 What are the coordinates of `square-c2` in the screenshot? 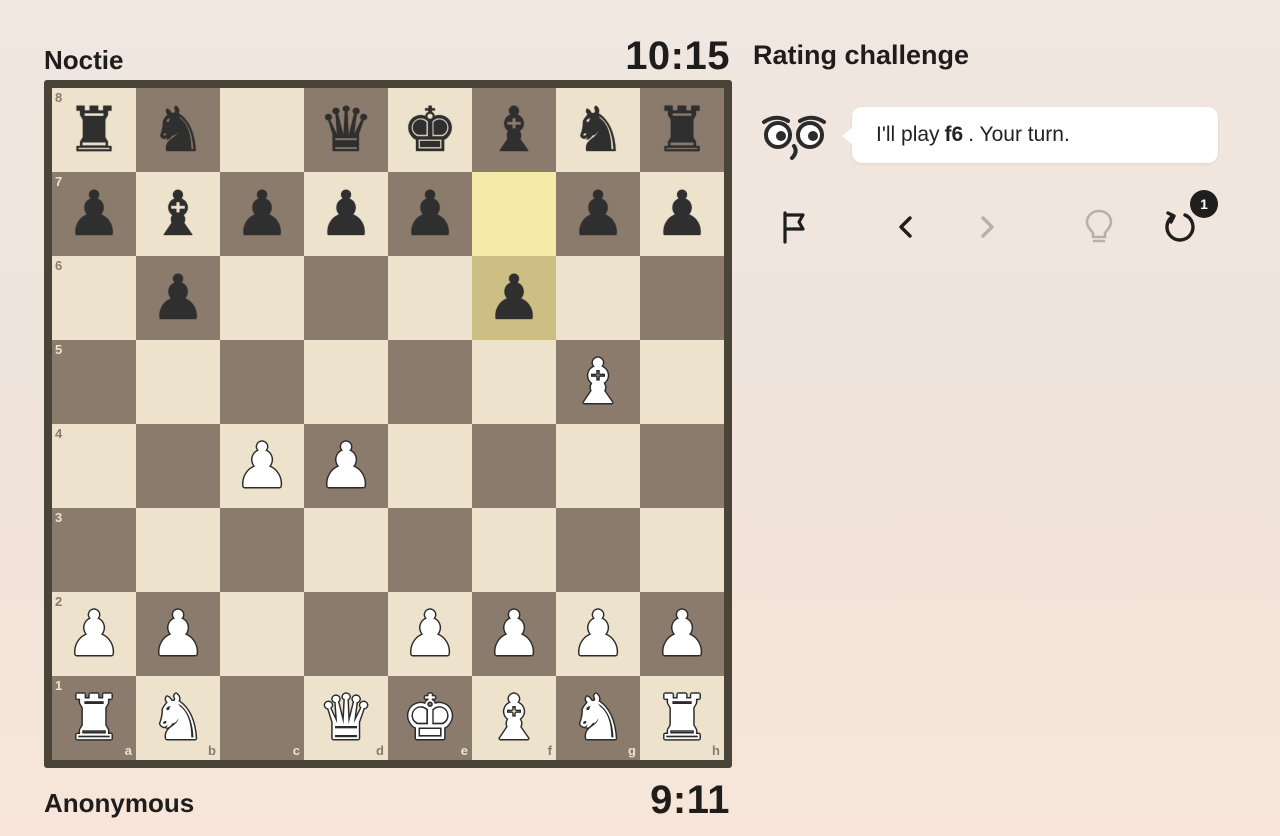 It's located at (262, 634).